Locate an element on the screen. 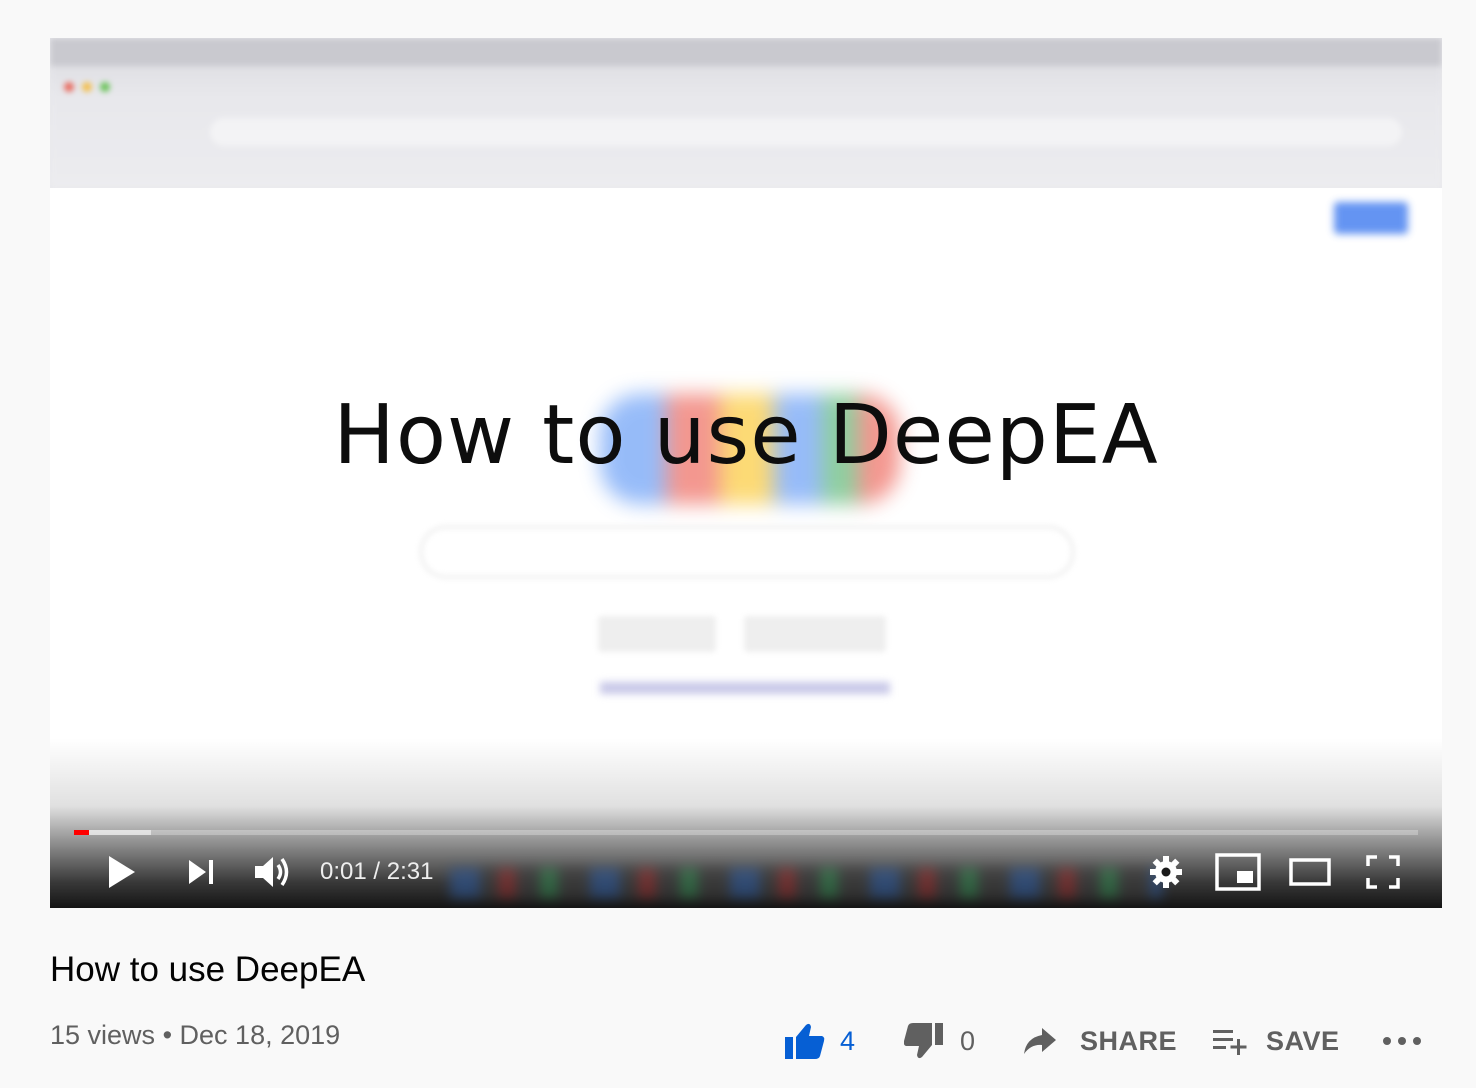 The image size is (1476, 1088). volume-icon is located at coordinates (272, 872).